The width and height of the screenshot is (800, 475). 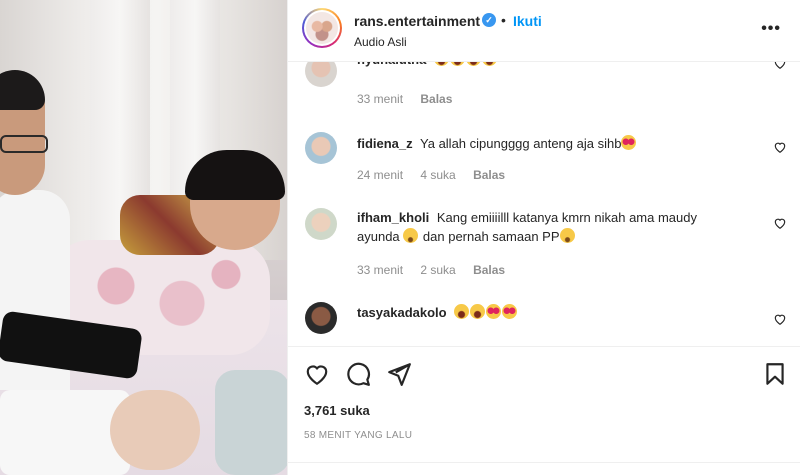 What do you see at coordinates (527, 21) in the screenshot?
I see `follow-button: Ikuti` at bounding box center [527, 21].